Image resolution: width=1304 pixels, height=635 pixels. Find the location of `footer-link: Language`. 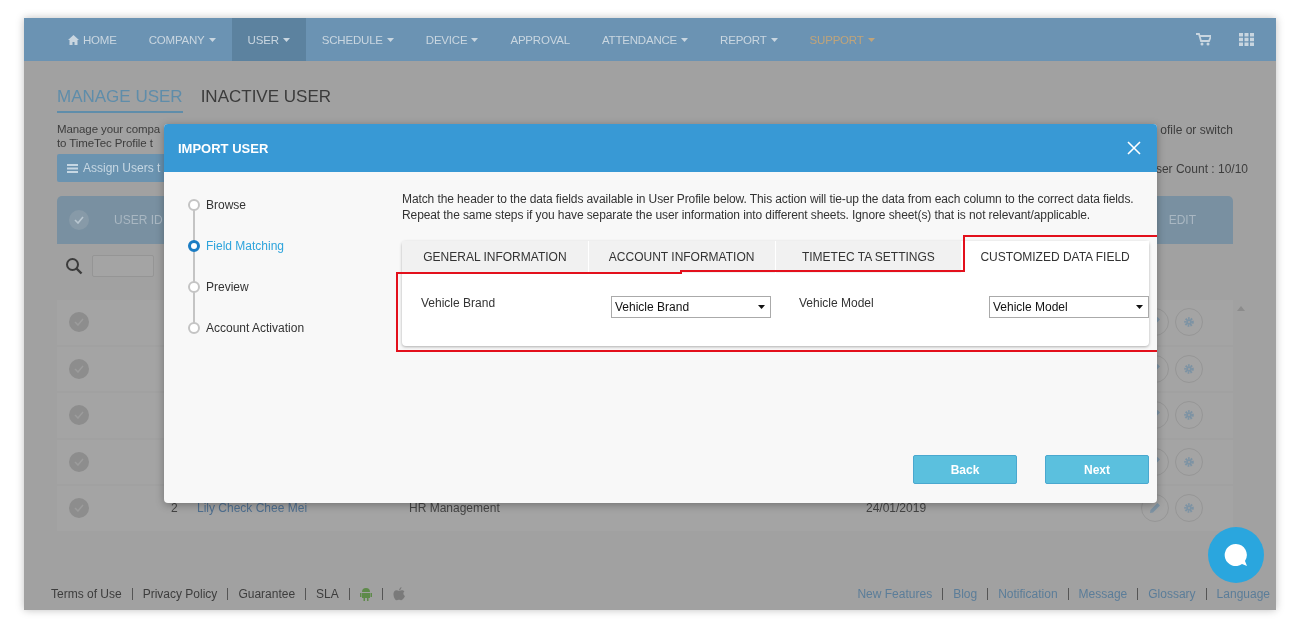

footer-link: Language is located at coordinates (1243, 593).